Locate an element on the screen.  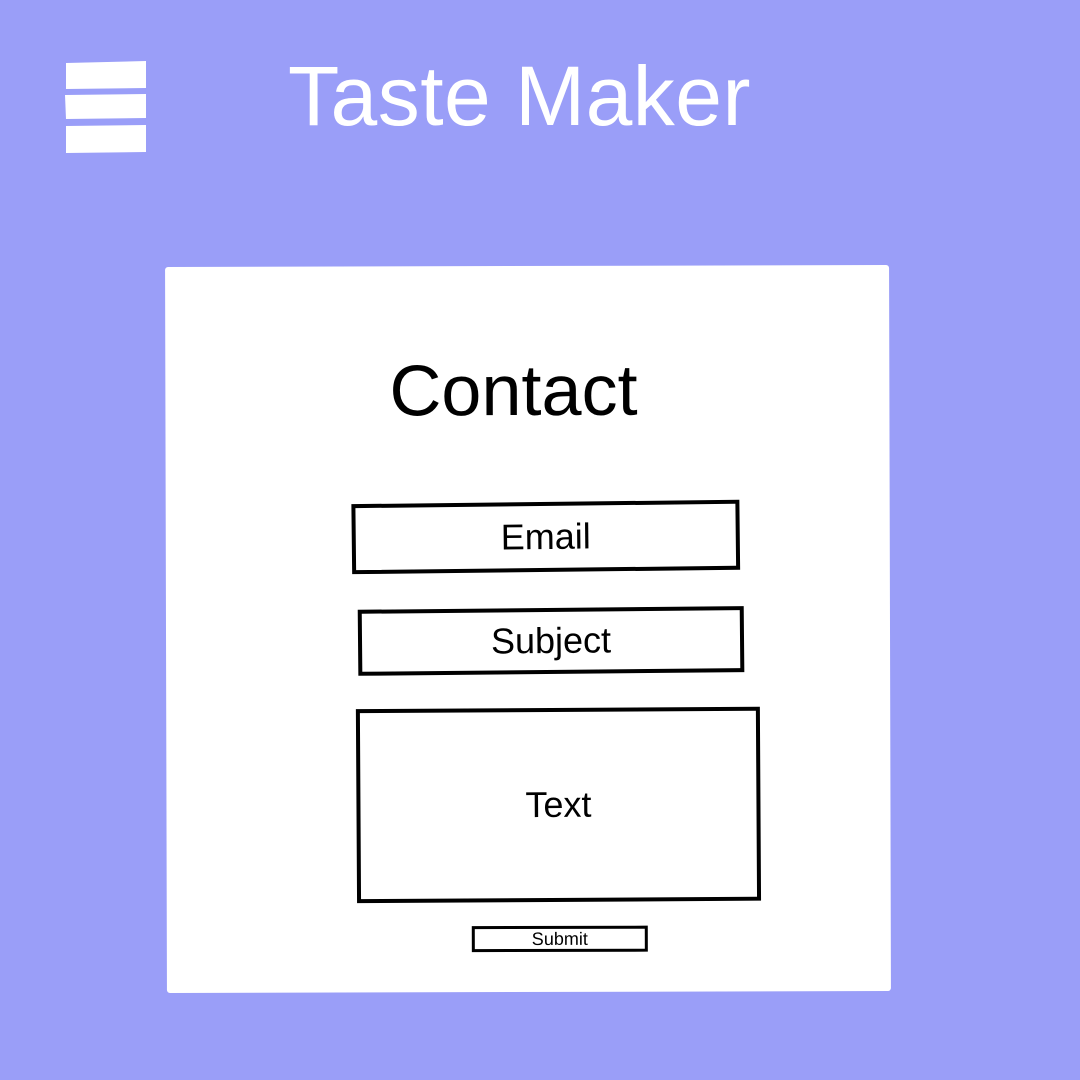
message-textarea: Text is located at coordinates (558, 805).